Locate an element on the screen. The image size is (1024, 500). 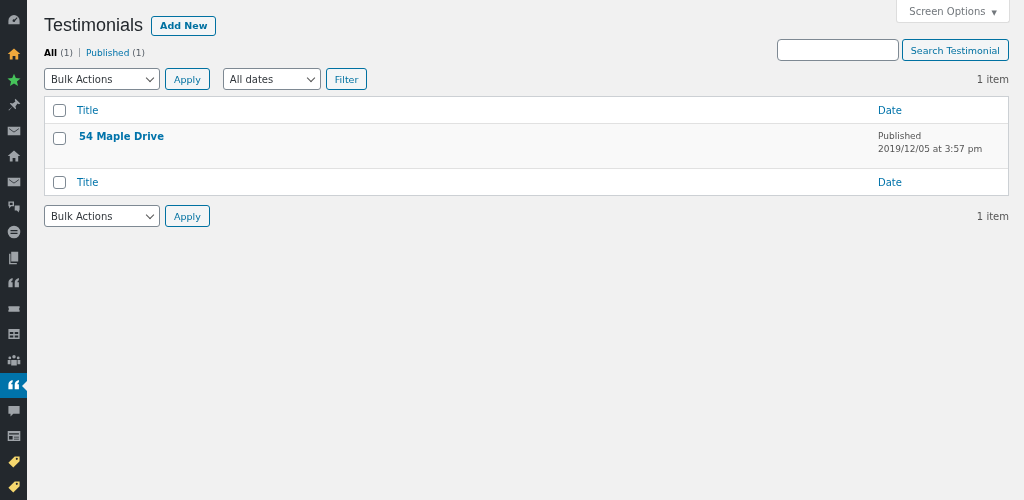
copy-icon is located at coordinates (13, 257).